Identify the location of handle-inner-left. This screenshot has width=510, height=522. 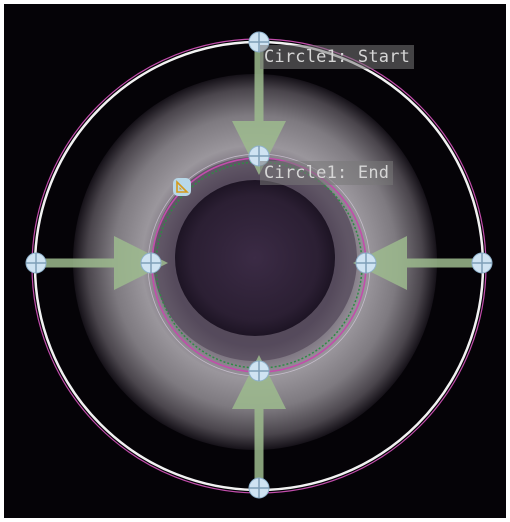
(151, 263).